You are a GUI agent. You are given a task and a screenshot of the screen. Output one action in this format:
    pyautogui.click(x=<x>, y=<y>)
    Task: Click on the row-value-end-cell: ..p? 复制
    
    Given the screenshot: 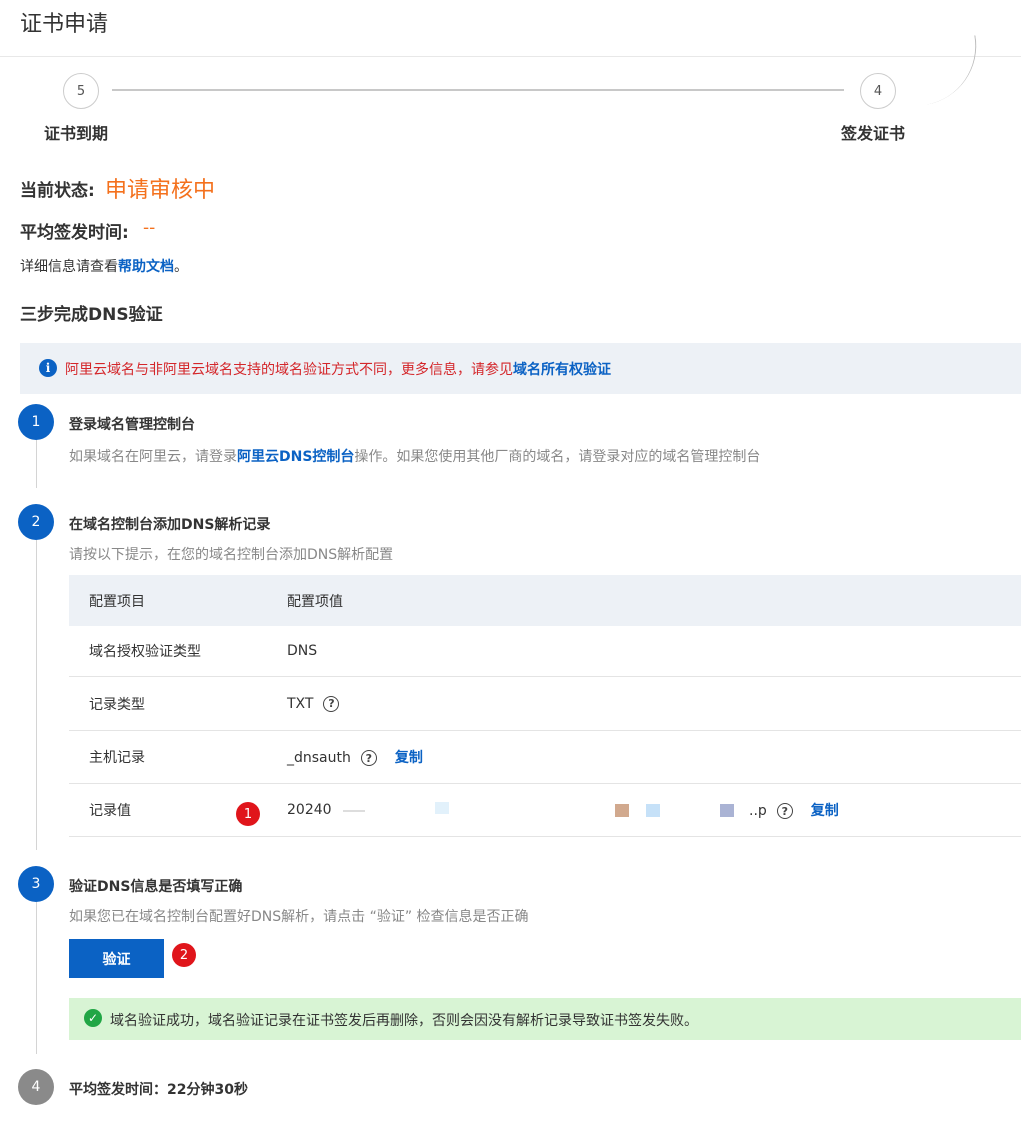 What is the action you would take?
    pyautogui.click(x=794, y=810)
    